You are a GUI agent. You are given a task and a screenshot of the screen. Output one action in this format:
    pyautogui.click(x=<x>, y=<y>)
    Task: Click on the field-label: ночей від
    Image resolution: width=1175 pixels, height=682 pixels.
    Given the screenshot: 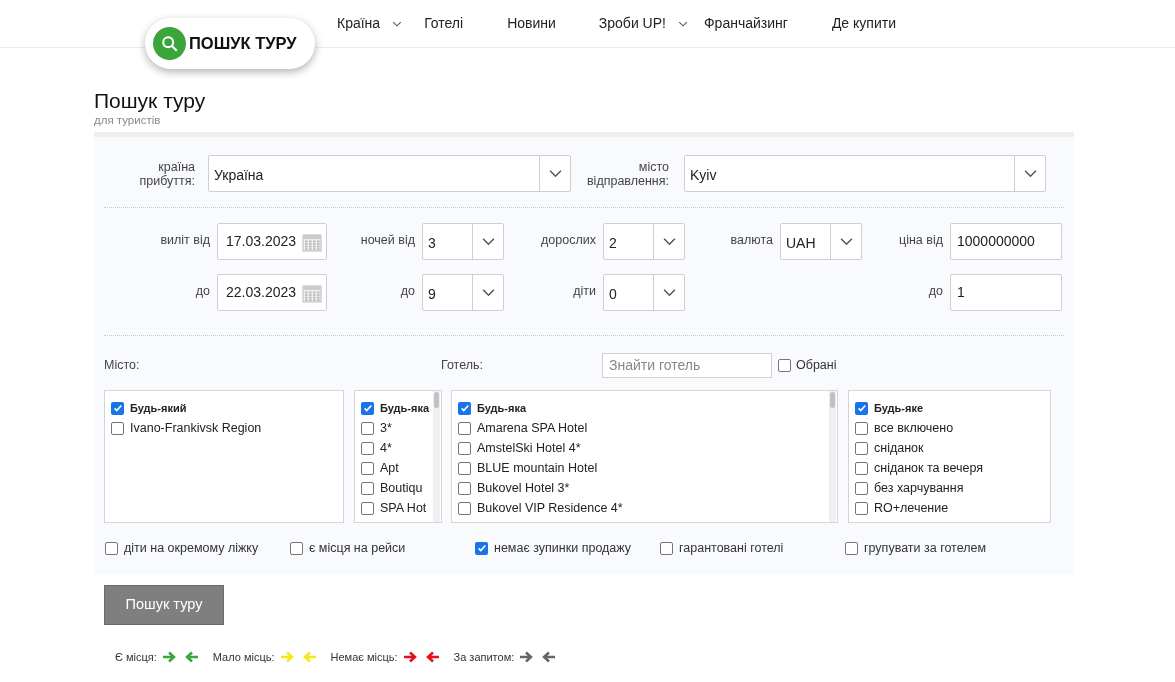 What is the action you would take?
    pyautogui.click(x=387, y=240)
    